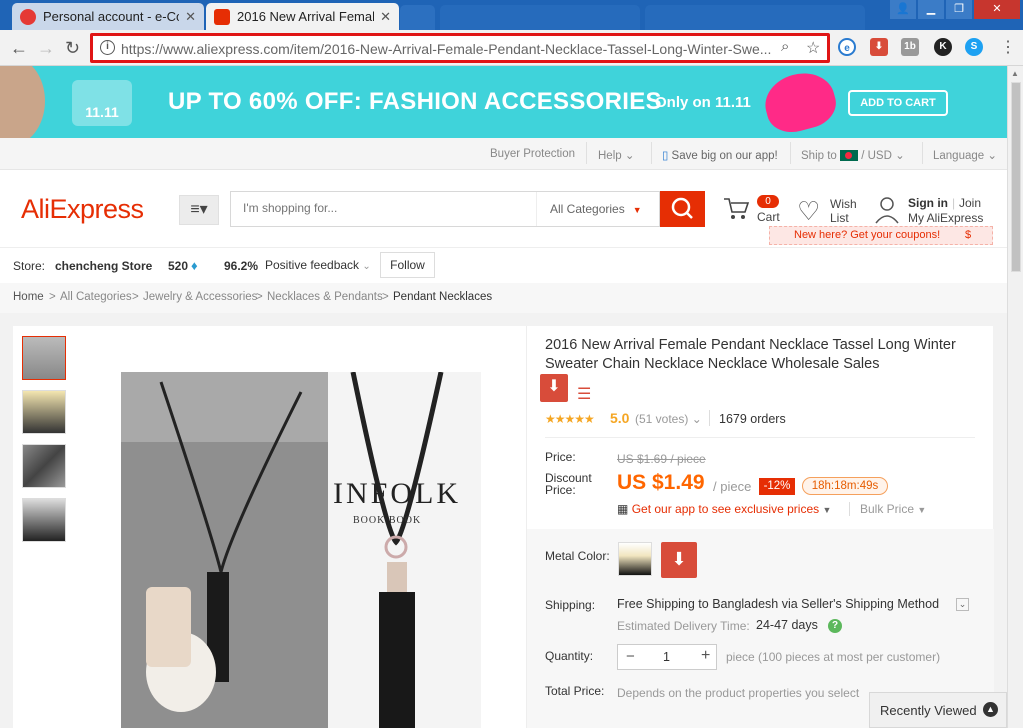 This screenshot has width=1023, height=728. Describe the element at coordinates (959, 9) in the screenshot. I see `restore-button: ❐` at that location.